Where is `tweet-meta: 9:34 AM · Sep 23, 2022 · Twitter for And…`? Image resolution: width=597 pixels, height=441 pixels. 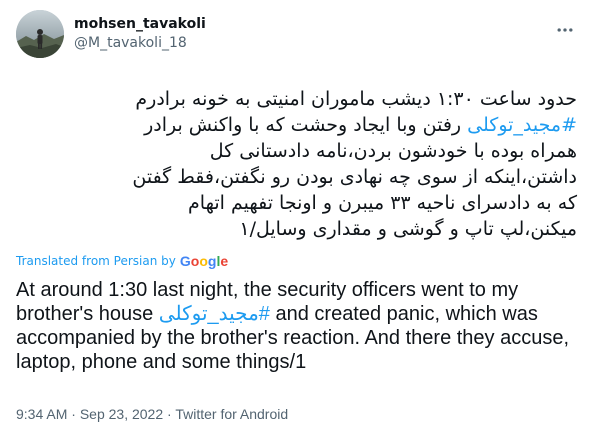
tweet-meta: 9:34 AM · Sep 23, 2022 · Twitter for And… is located at coordinates (152, 414).